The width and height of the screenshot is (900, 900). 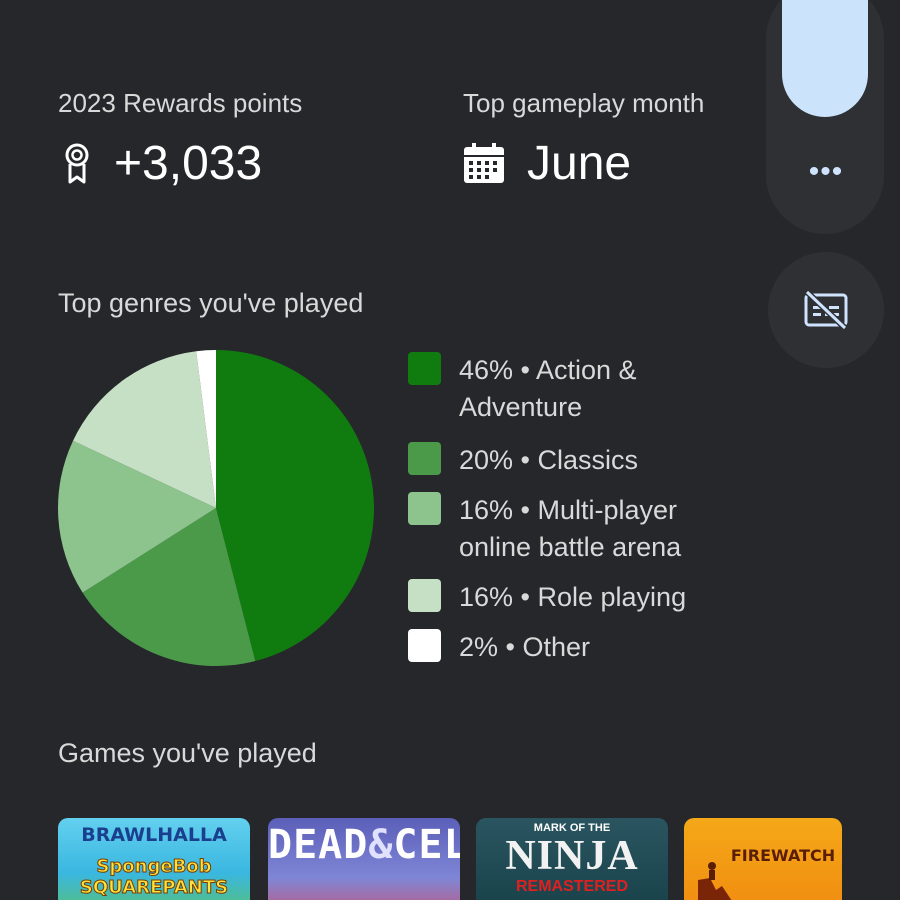 What do you see at coordinates (549, 460) in the screenshot?
I see `legend-label: 20% • Classics` at bounding box center [549, 460].